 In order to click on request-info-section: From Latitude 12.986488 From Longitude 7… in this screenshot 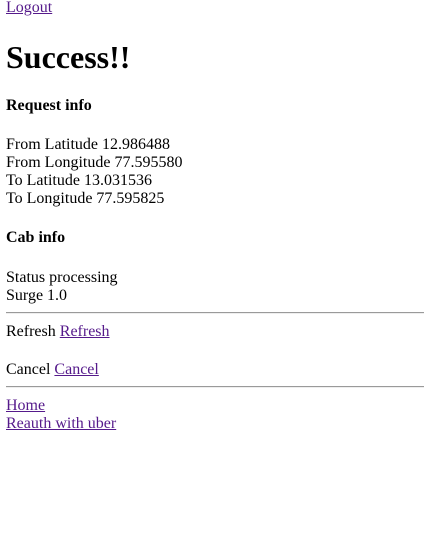, I will do `click(94, 172)`.